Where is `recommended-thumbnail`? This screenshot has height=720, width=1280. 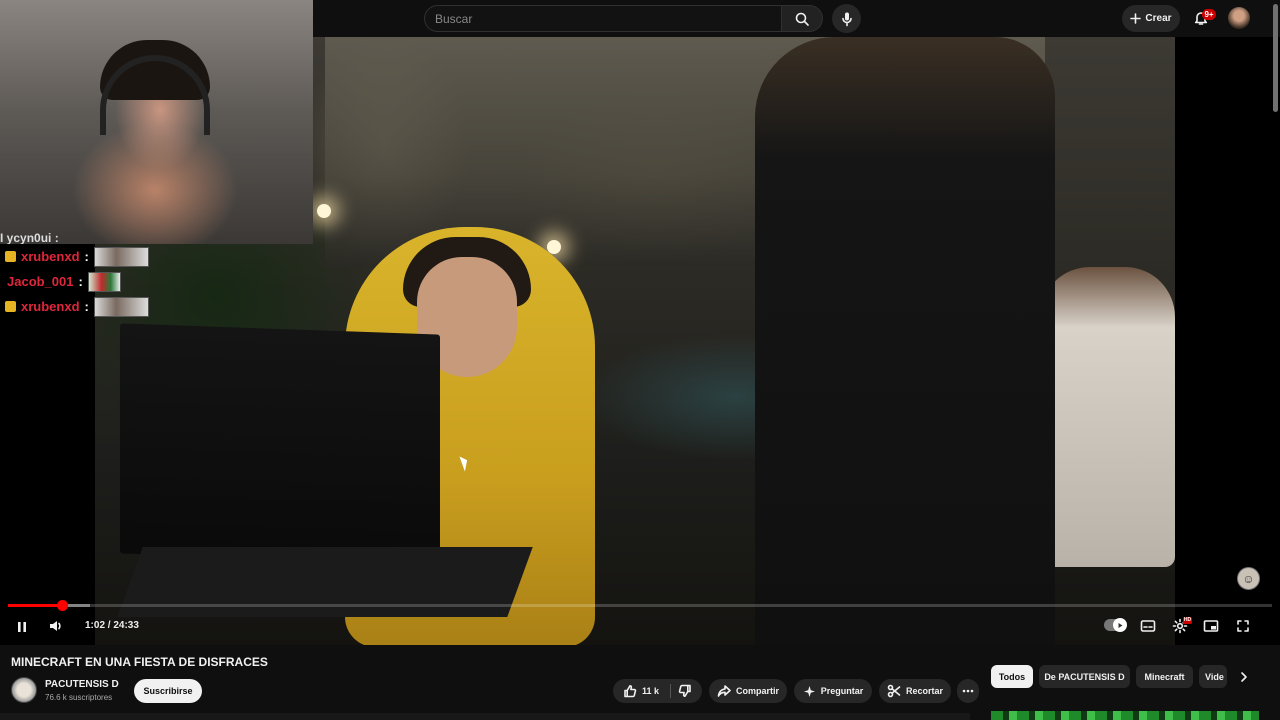 recommended-thumbnail is located at coordinates (1125, 715).